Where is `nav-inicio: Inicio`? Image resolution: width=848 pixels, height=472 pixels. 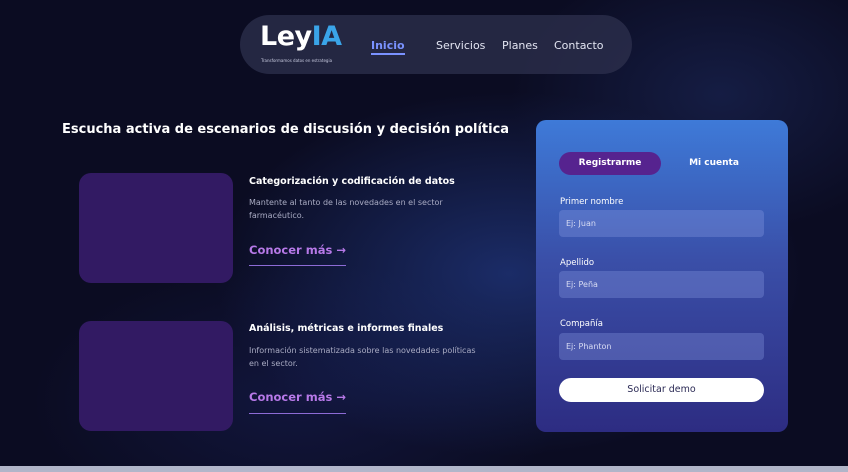 nav-inicio: Inicio is located at coordinates (388, 47).